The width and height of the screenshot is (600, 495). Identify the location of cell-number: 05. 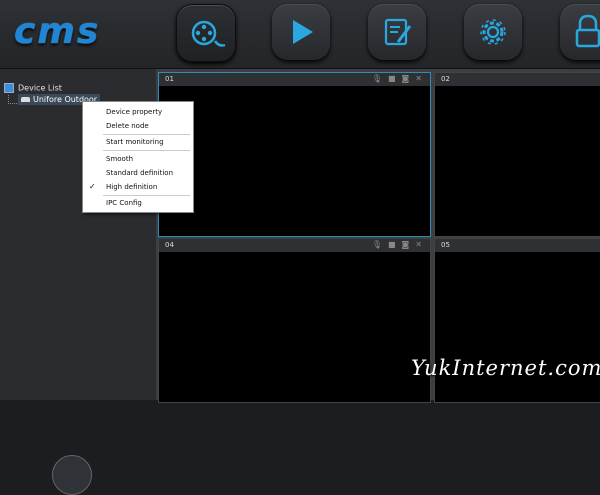
(445, 245).